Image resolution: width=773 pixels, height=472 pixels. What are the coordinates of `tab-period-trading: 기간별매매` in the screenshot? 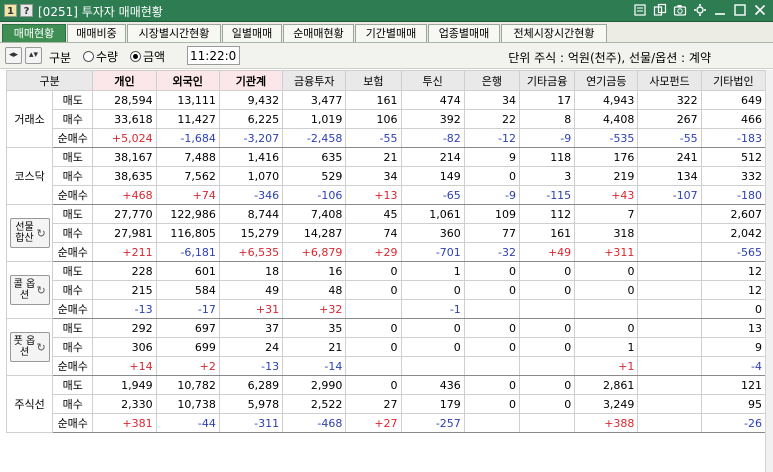 It's located at (391, 33).